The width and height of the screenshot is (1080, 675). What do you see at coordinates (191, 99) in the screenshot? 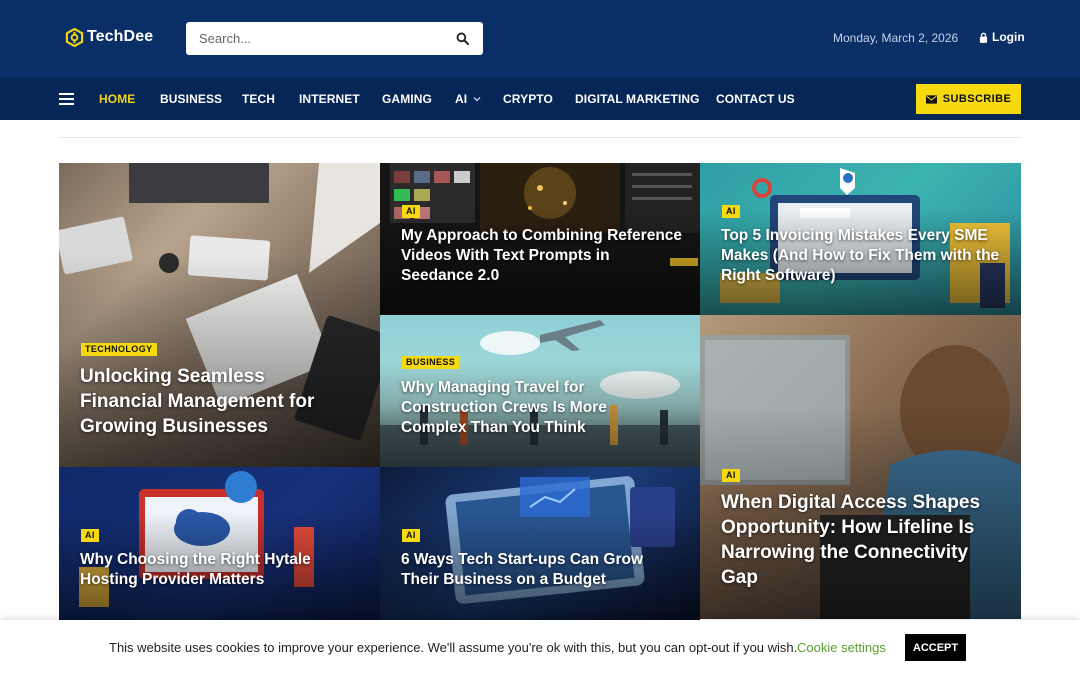
I see `nav-item-business: BUSINESS` at bounding box center [191, 99].